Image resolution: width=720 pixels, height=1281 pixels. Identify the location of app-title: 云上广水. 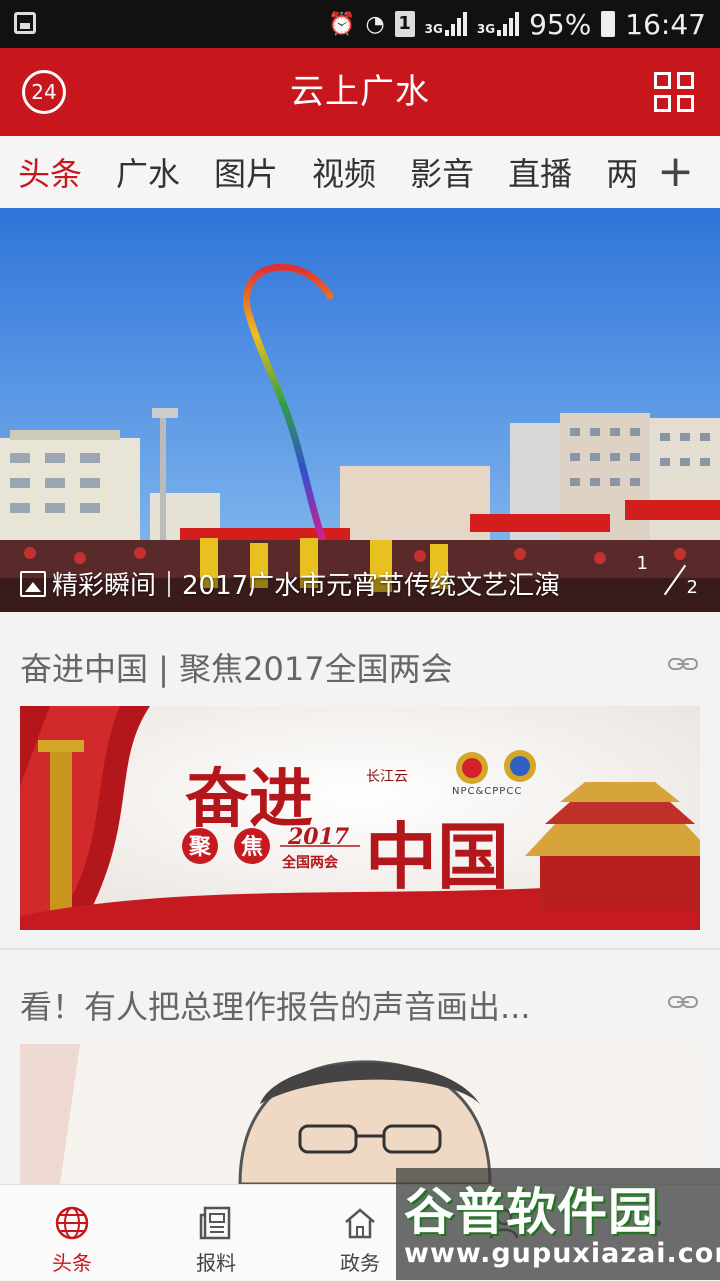
(360, 92).